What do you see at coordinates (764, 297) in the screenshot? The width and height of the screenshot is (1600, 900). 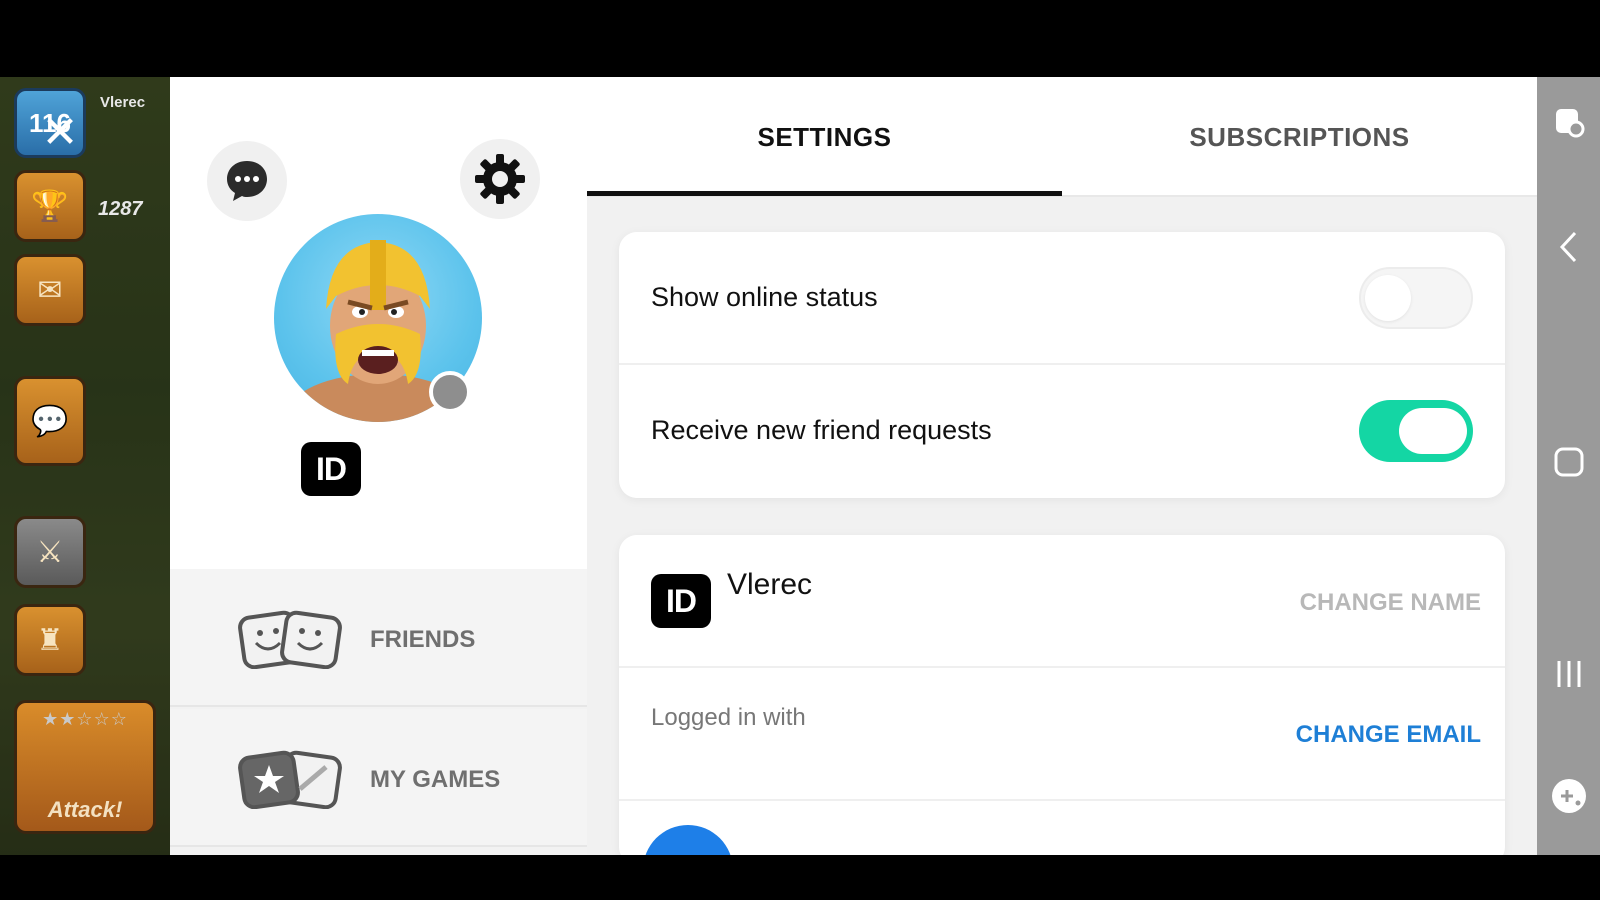 I see `online-status-label: Show online status` at bounding box center [764, 297].